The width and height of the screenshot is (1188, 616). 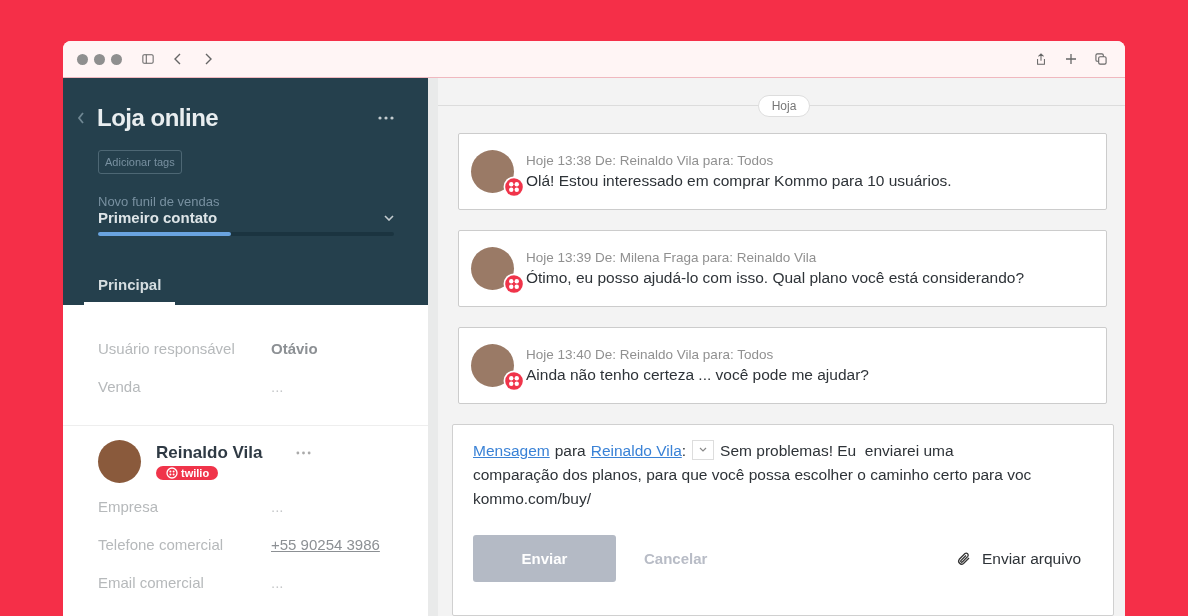 I want to click on field-label: Telefone comercial, so click(x=161, y=544).